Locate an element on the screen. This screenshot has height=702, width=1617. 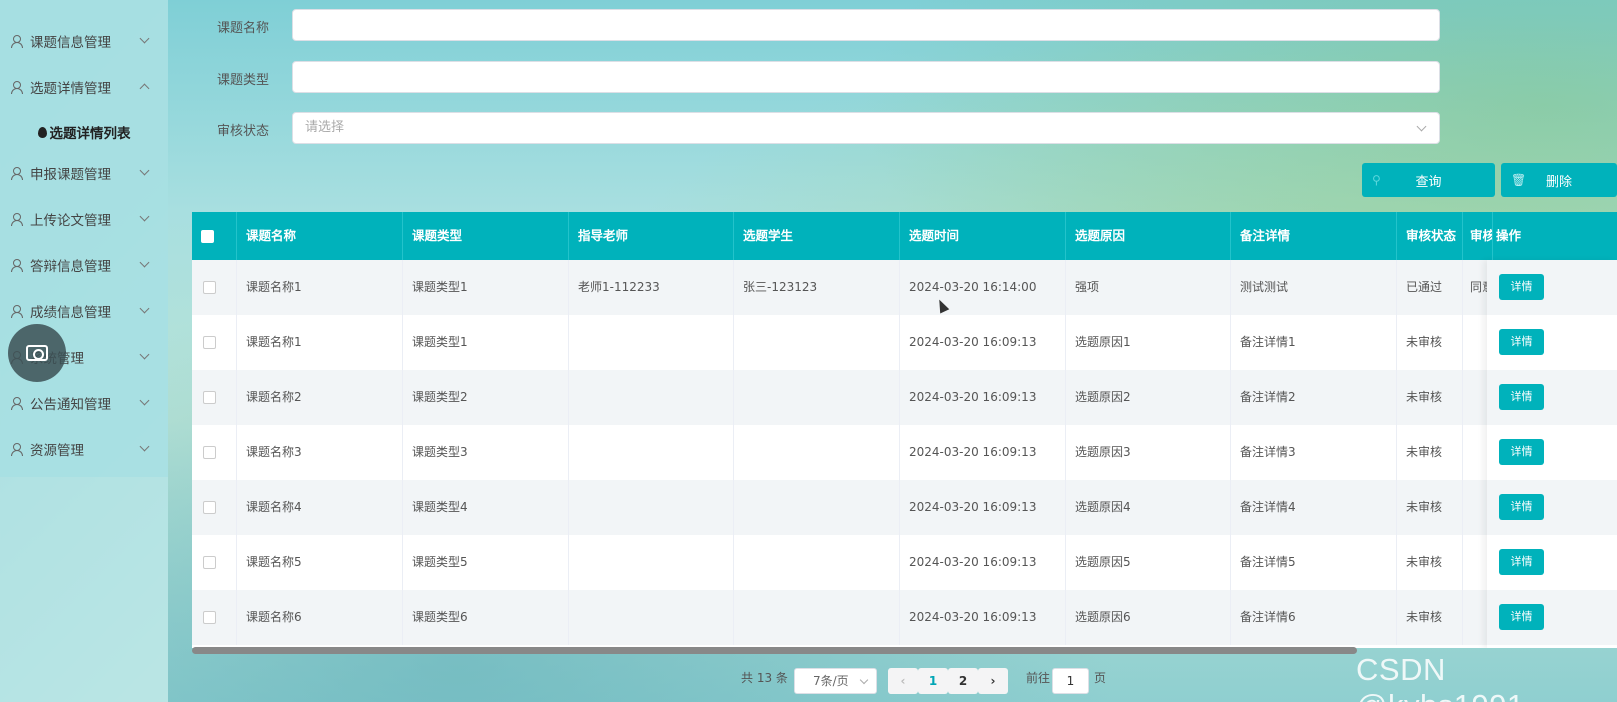
cell-topic-type: 课题类型2 is located at coordinates (486, 397).